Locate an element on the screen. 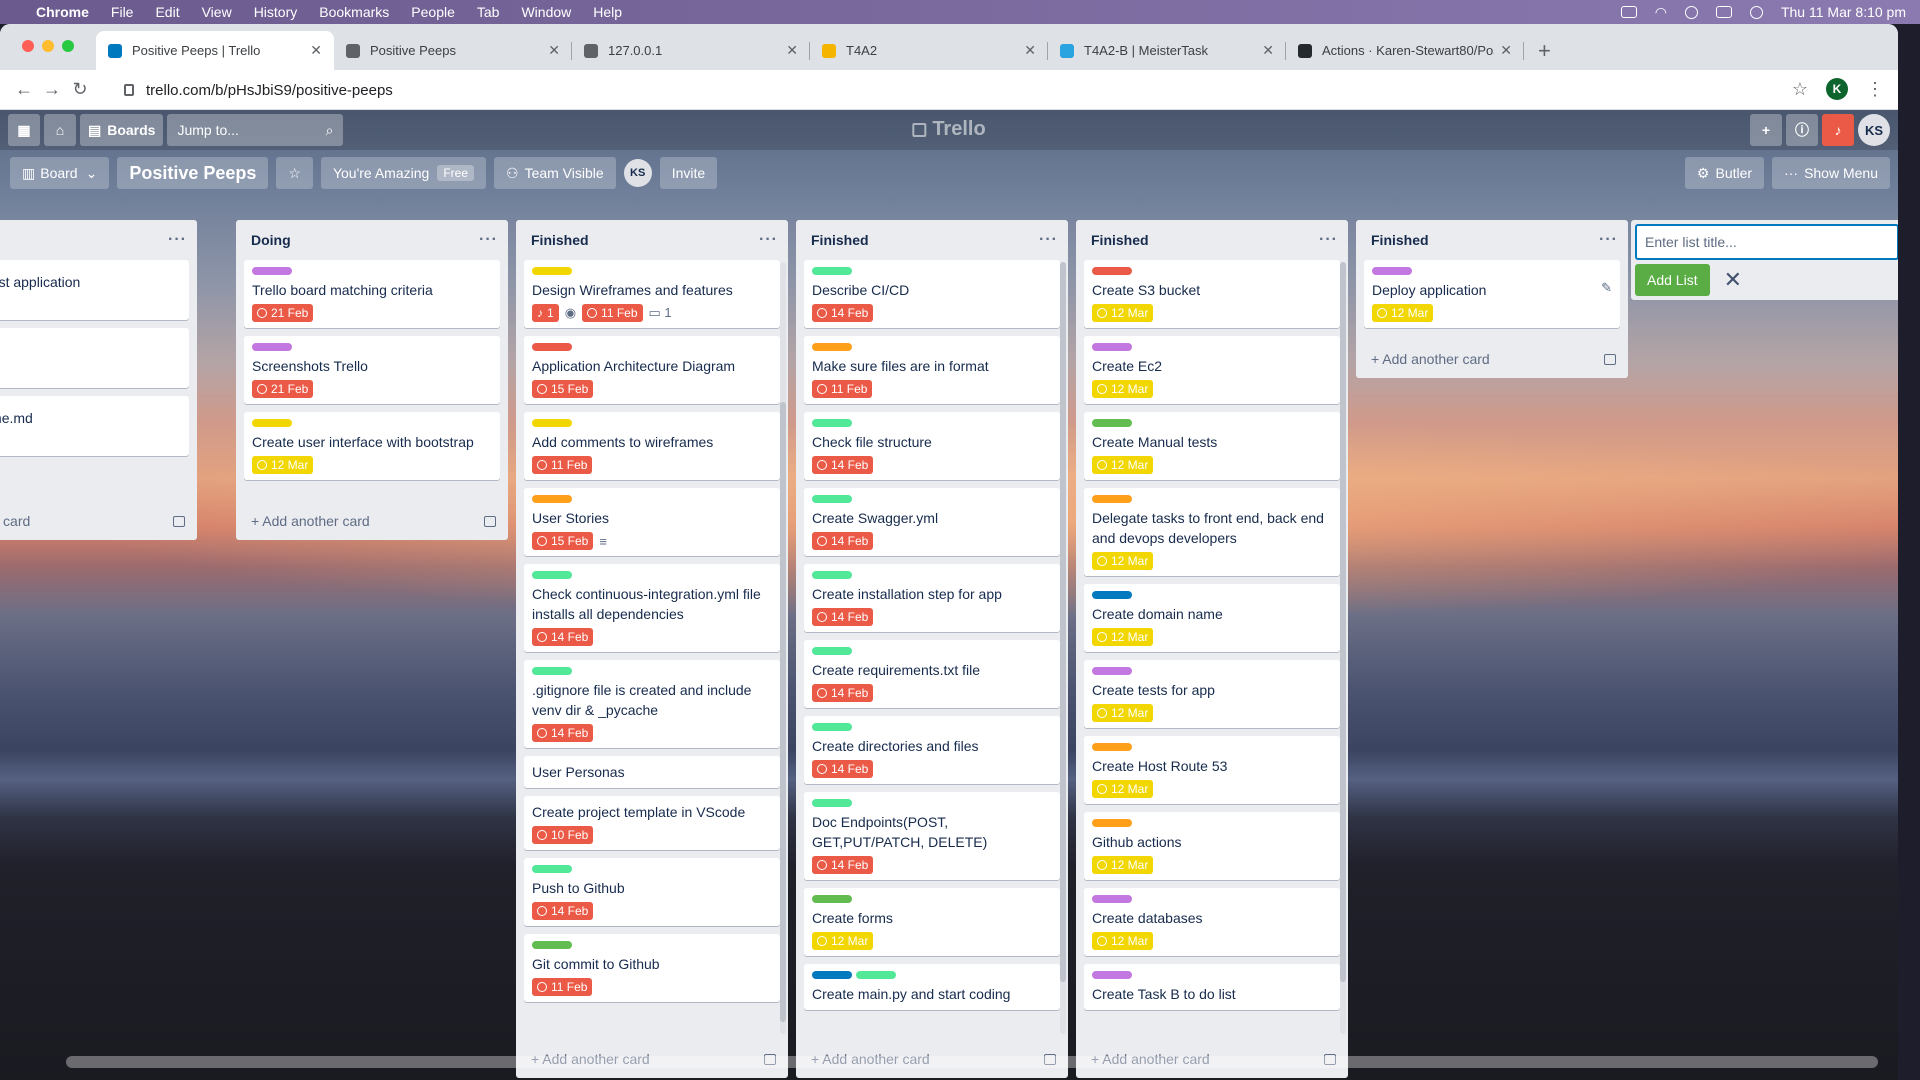  menu-app-name: Chrome is located at coordinates (62, 12).